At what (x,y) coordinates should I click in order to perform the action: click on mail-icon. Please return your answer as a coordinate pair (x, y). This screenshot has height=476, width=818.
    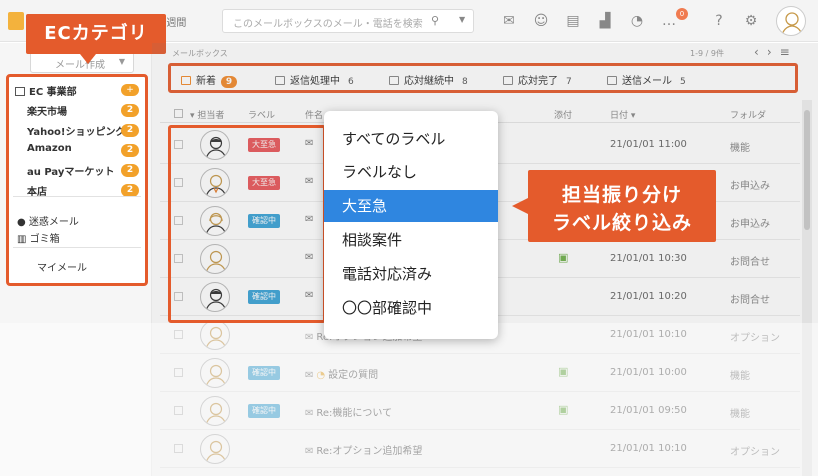
    Looking at the image, I should click on (394, 80).